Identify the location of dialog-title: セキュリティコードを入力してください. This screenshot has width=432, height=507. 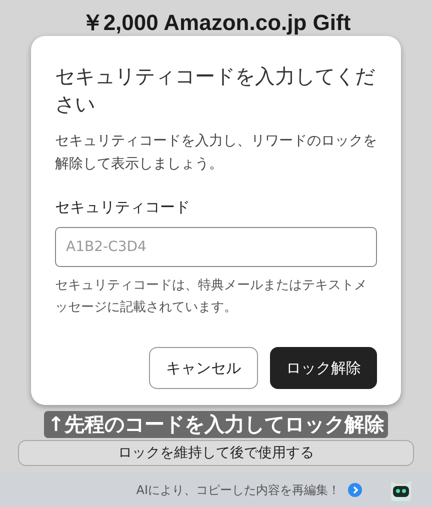
(215, 90).